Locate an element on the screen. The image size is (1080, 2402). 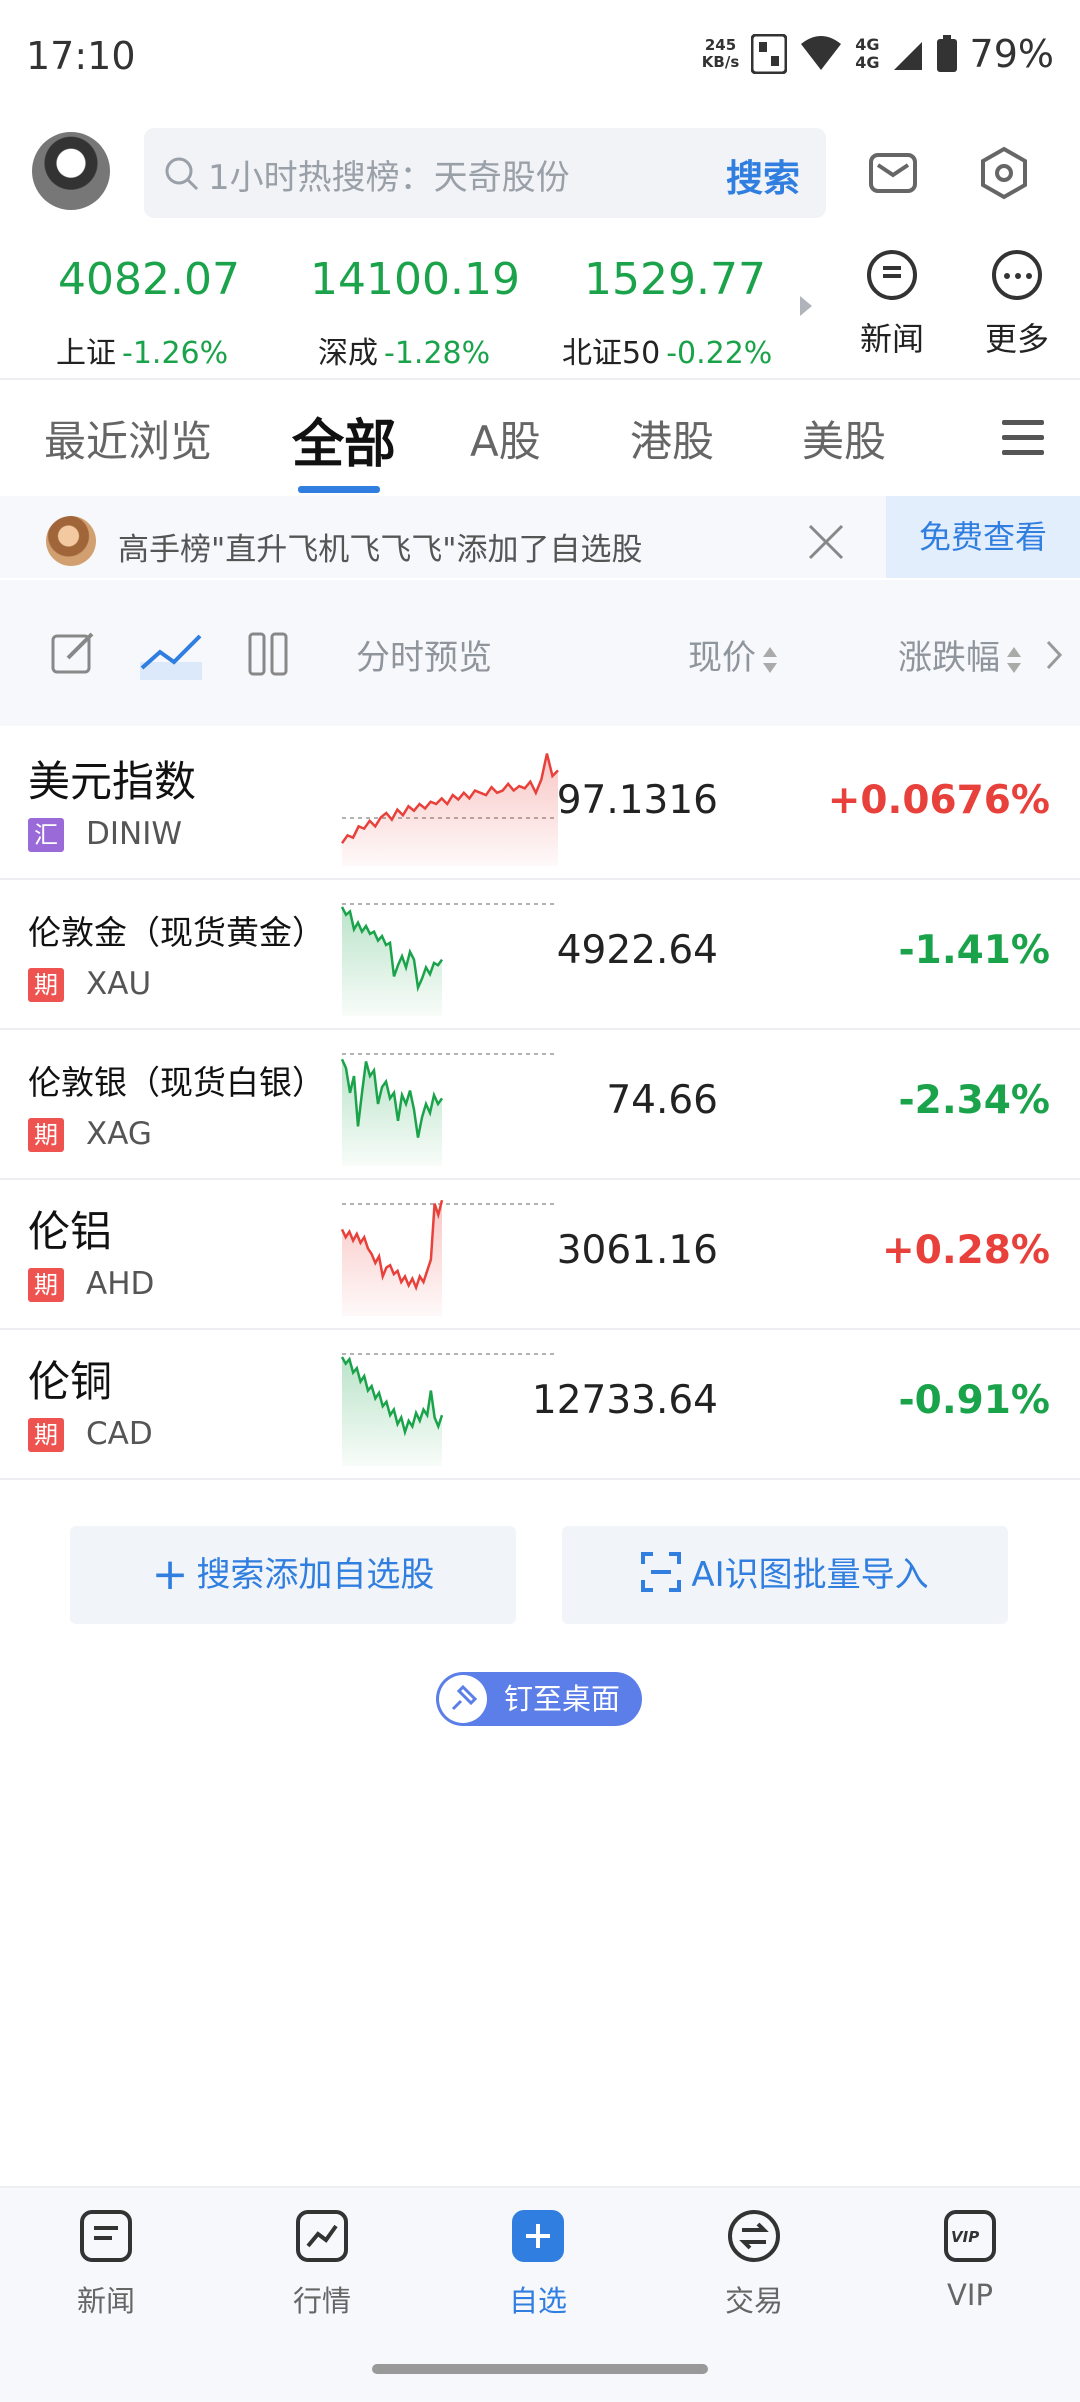
index-label-bz: 北证50 -0.22% is located at coordinates (667, 350).